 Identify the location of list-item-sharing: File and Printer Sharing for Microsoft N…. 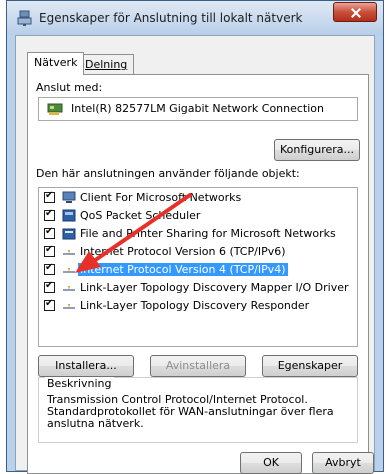
(198, 234).